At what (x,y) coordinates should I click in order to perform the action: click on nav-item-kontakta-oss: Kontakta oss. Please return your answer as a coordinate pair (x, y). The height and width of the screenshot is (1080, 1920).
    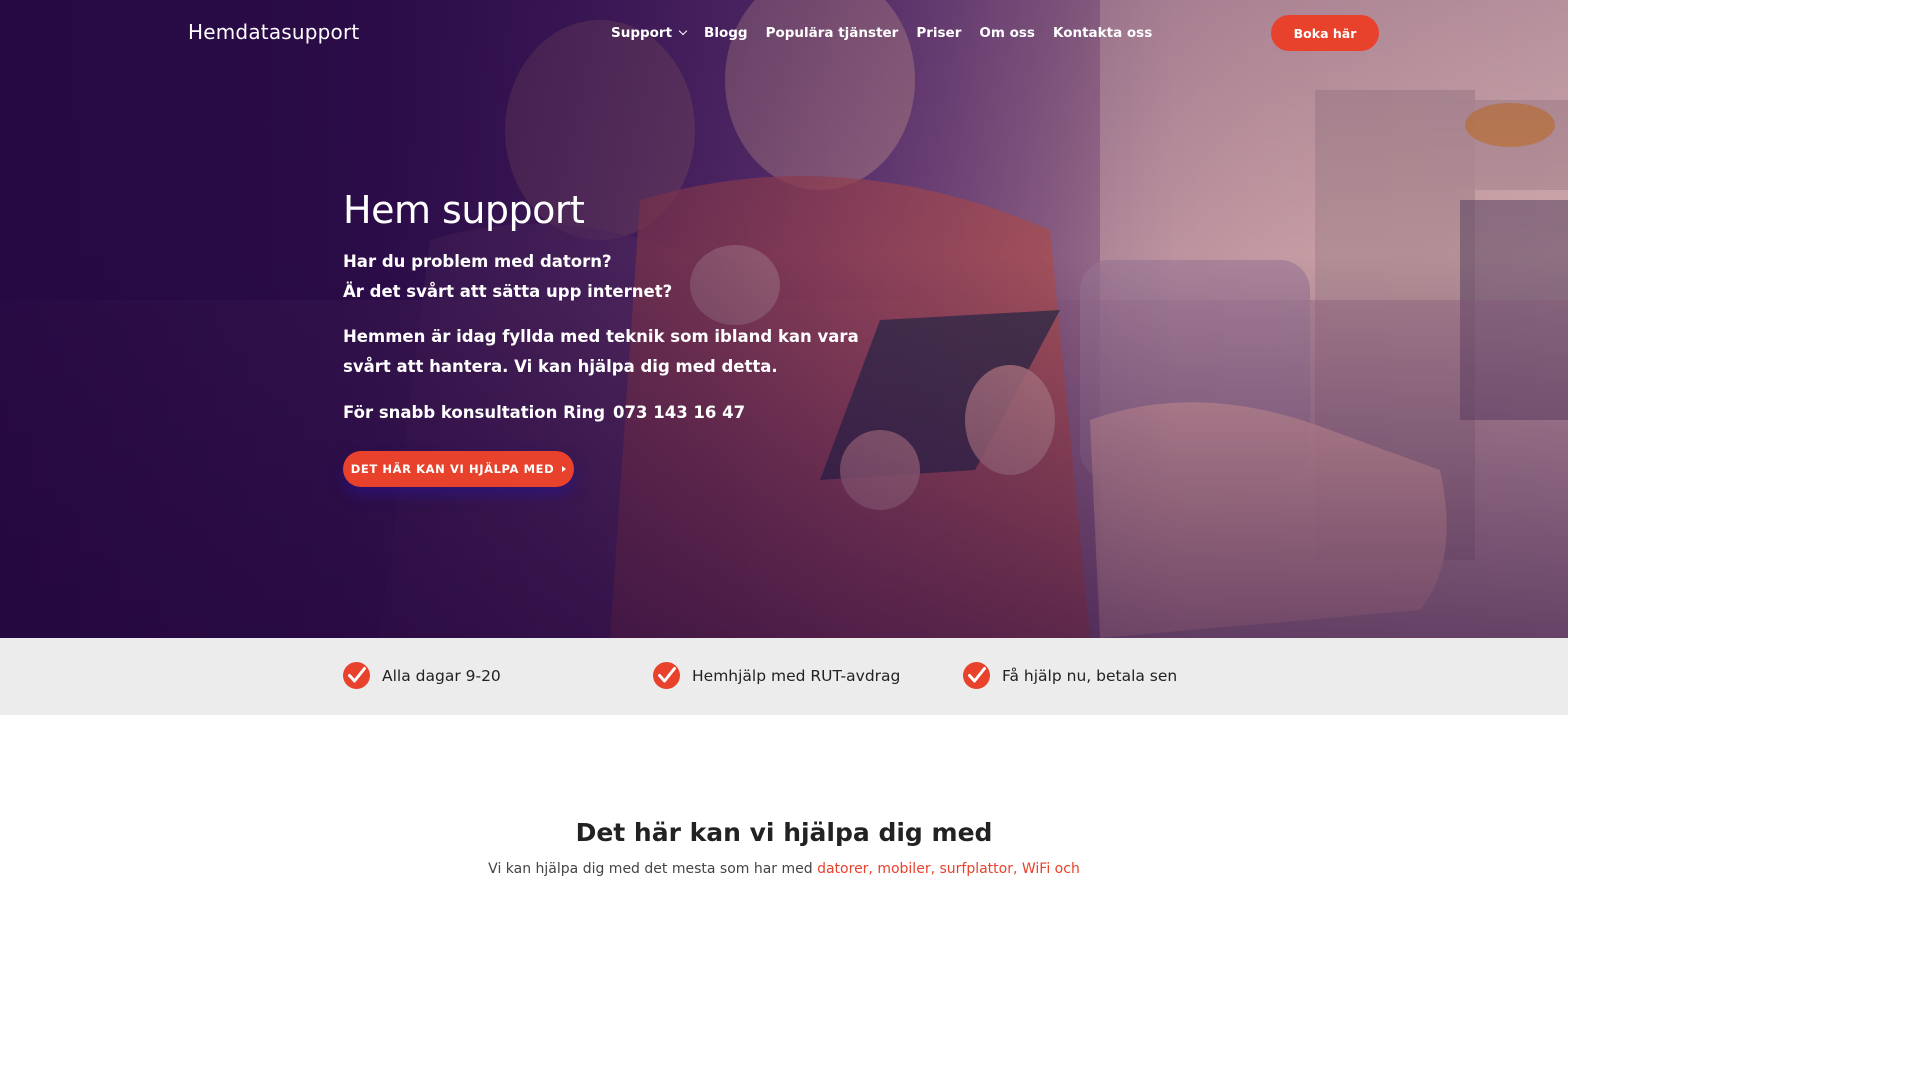
    Looking at the image, I should click on (1102, 33).